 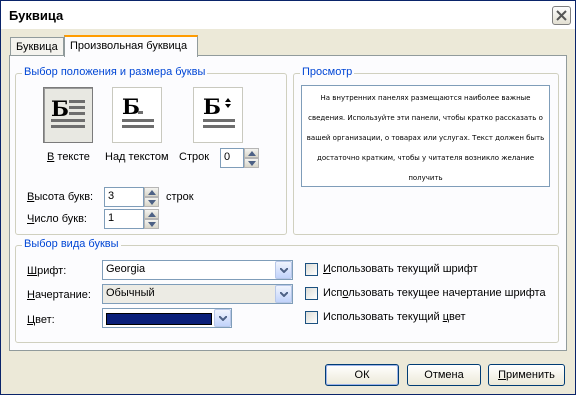 I want to click on position-size-legend: Выбор положения и размера буквы, so click(x=115, y=72).